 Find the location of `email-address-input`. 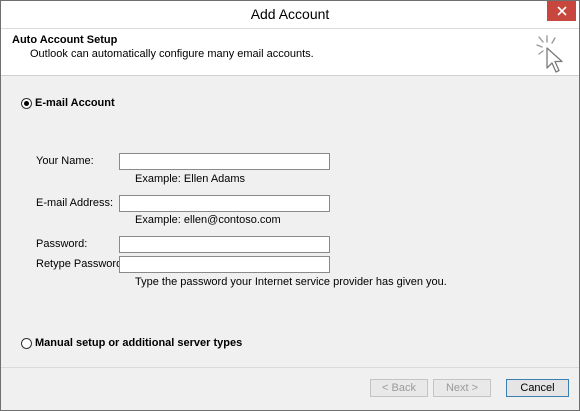

email-address-input is located at coordinates (224, 203).